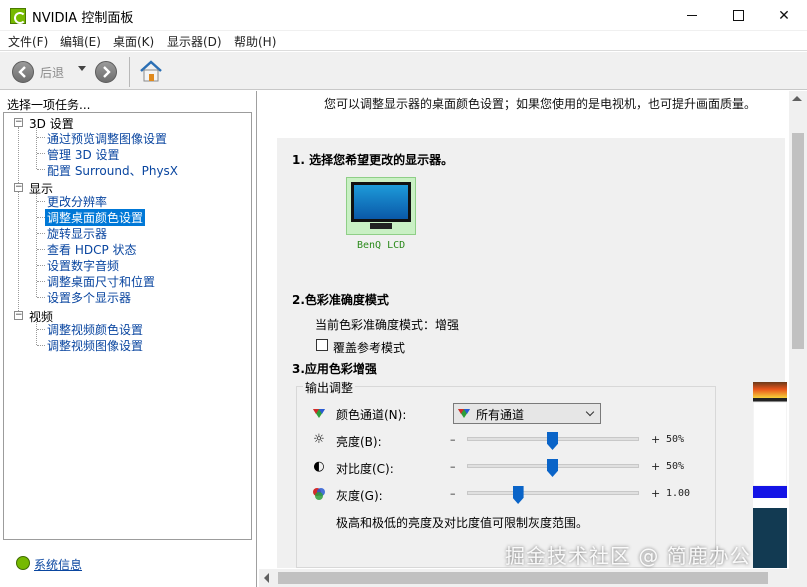 The height and width of the screenshot is (587, 807). Describe the element at coordinates (365, 469) in the screenshot. I see `contrast-label: 对比度(C):` at that location.